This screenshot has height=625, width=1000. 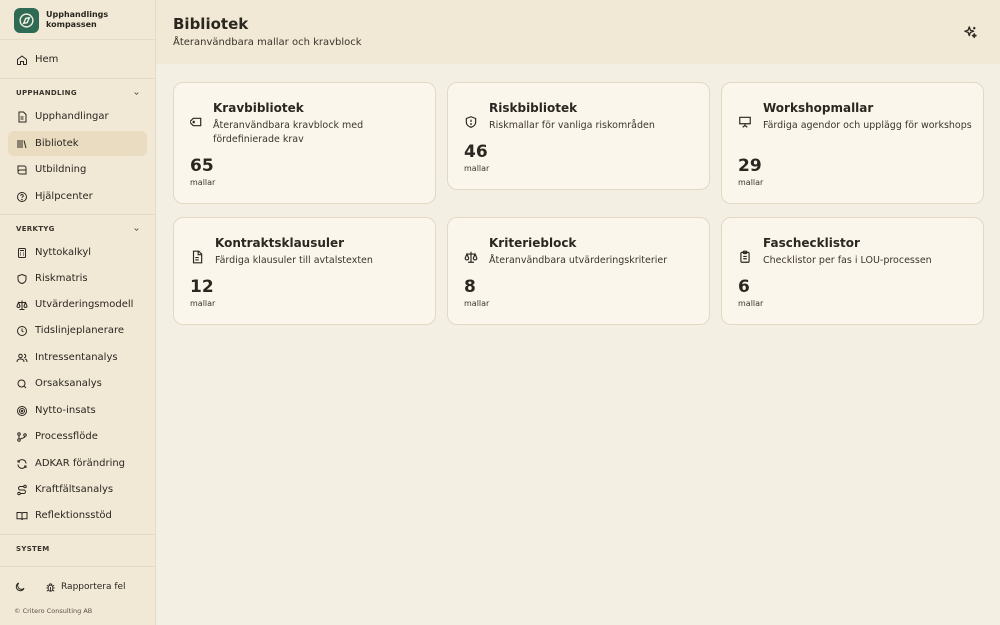 I want to click on nav-item-intressentanalys: Intressentanalys, so click(x=77, y=357).